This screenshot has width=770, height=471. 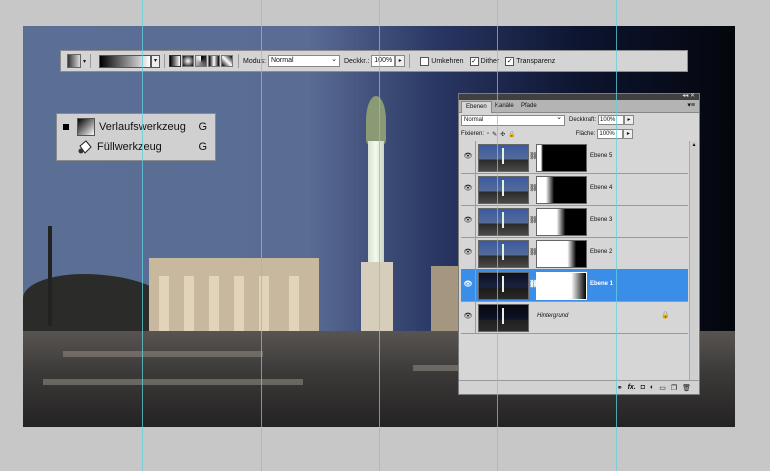 I want to click on transparency-checkbox: ✓, so click(x=510, y=61).